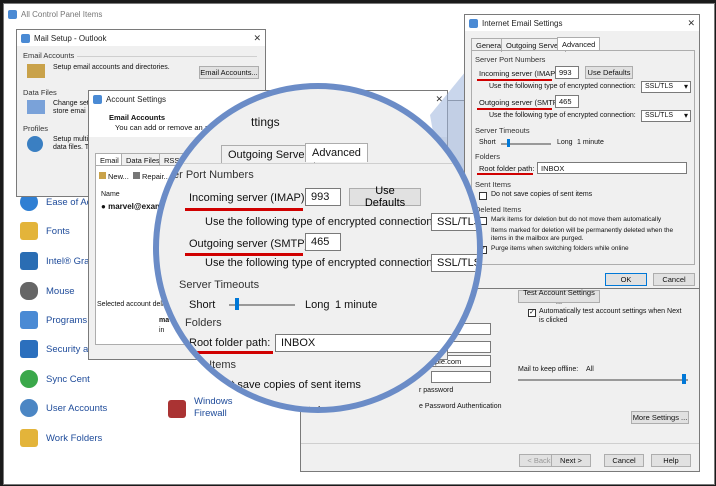 Image resolution: width=716 pixels, height=486 pixels. Describe the element at coordinates (508, 143) in the screenshot. I see `timeout-slider-thumb` at that location.